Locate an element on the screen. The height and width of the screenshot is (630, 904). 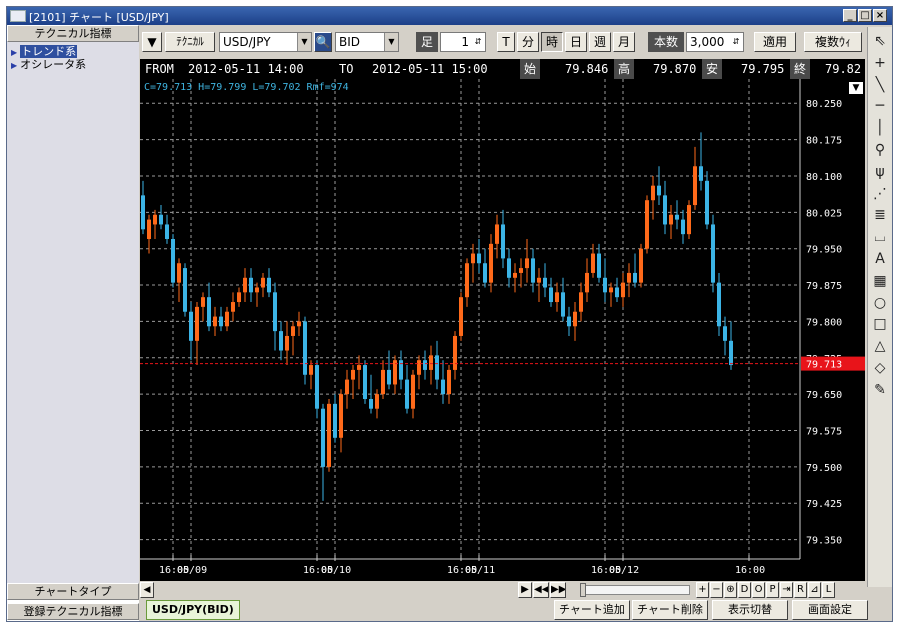
close-button: × is located at coordinates (880, 15).